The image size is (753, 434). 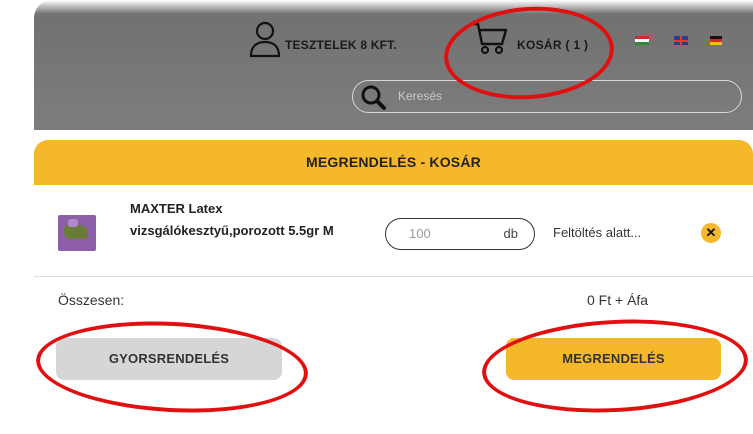 I want to click on user-icon, so click(x=265, y=39).